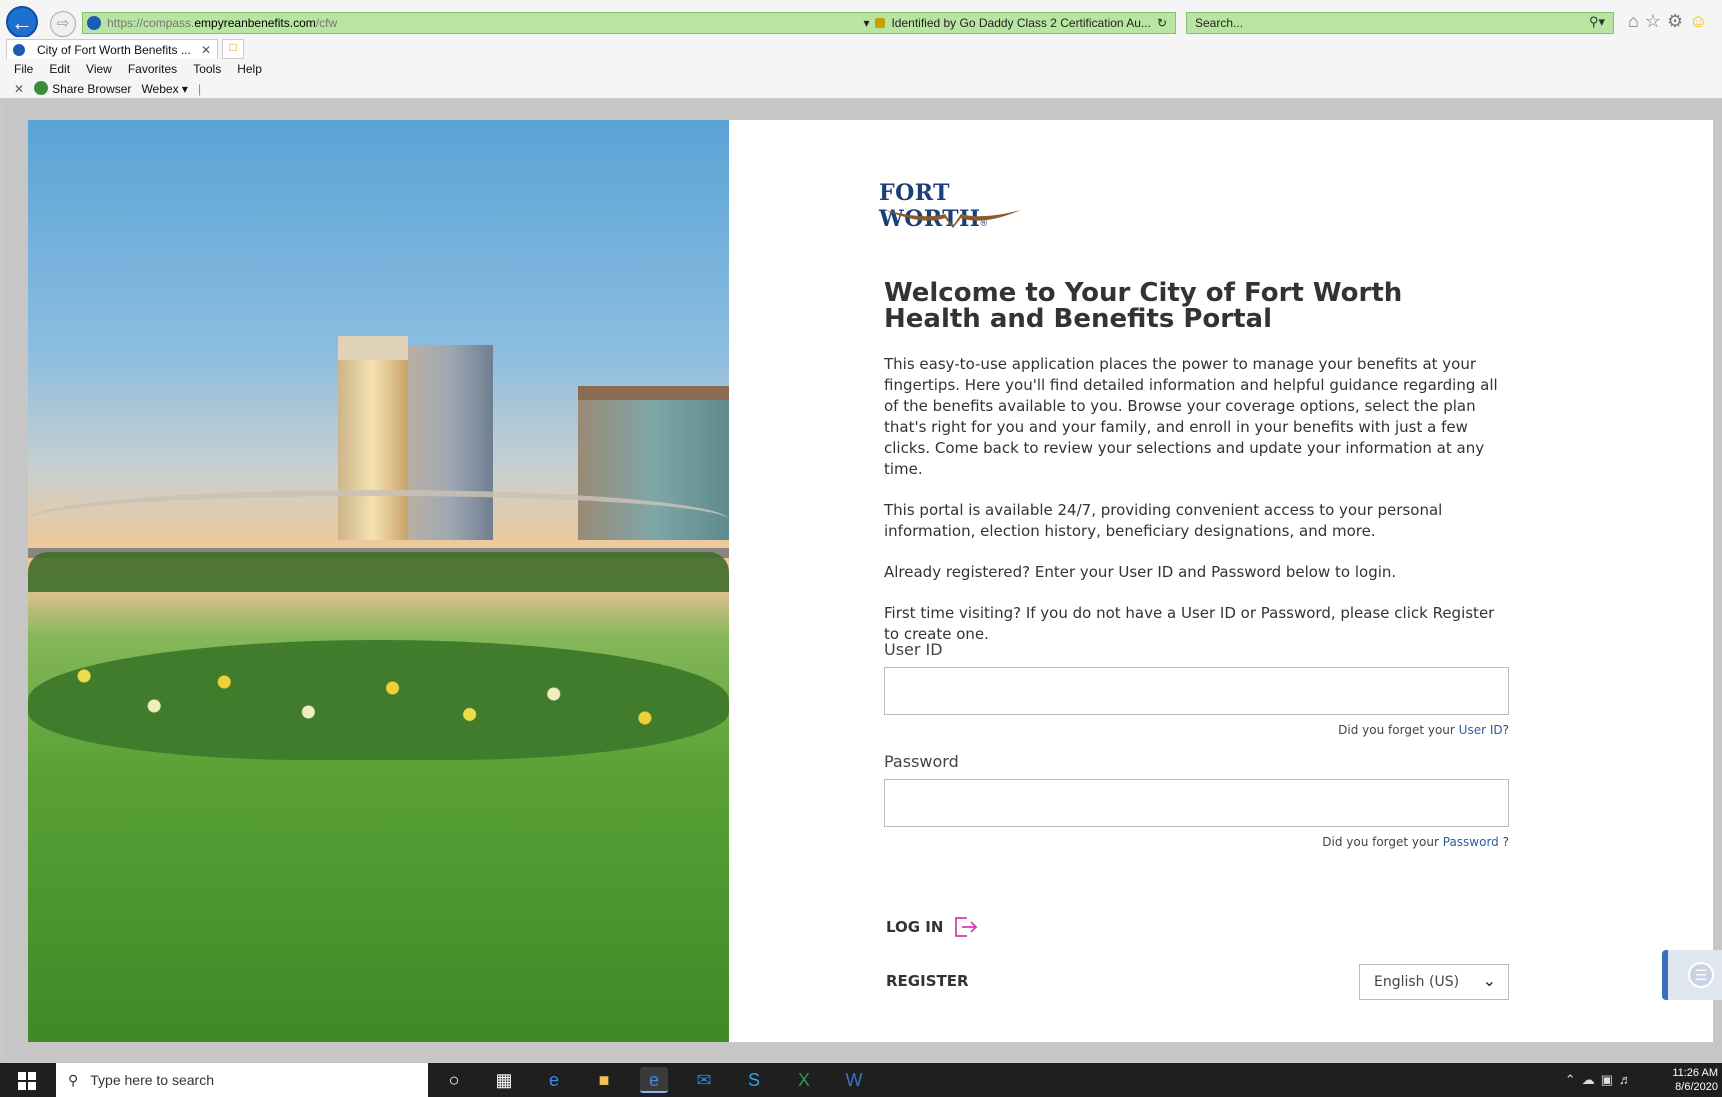  I want to click on file-explorer-icon: ■, so click(604, 1080).